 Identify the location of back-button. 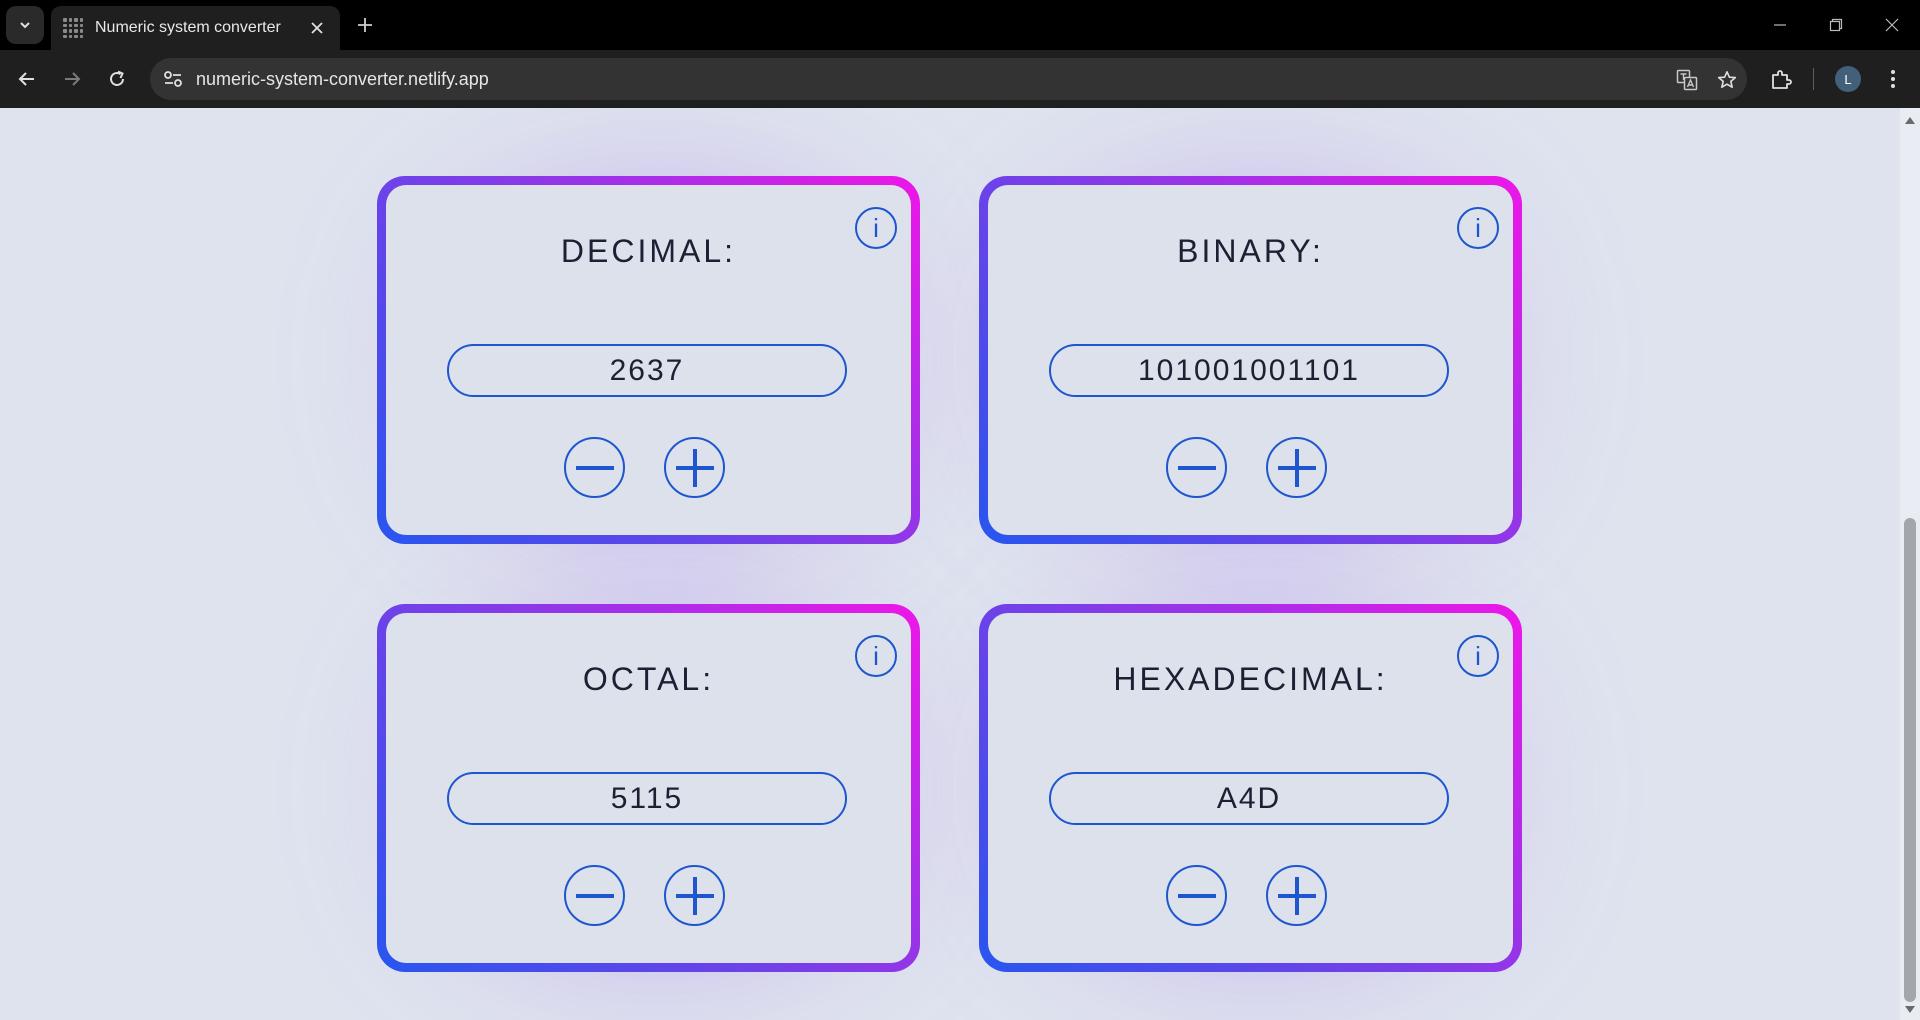
(27, 79).